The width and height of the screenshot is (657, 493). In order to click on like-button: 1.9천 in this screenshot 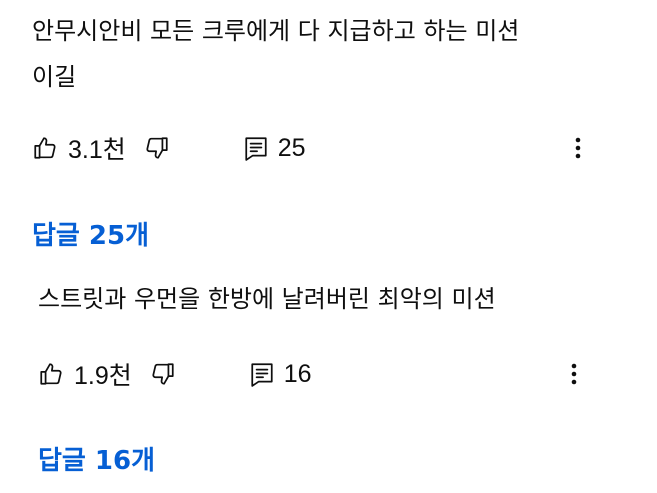, I will do `click(85, 374)`.